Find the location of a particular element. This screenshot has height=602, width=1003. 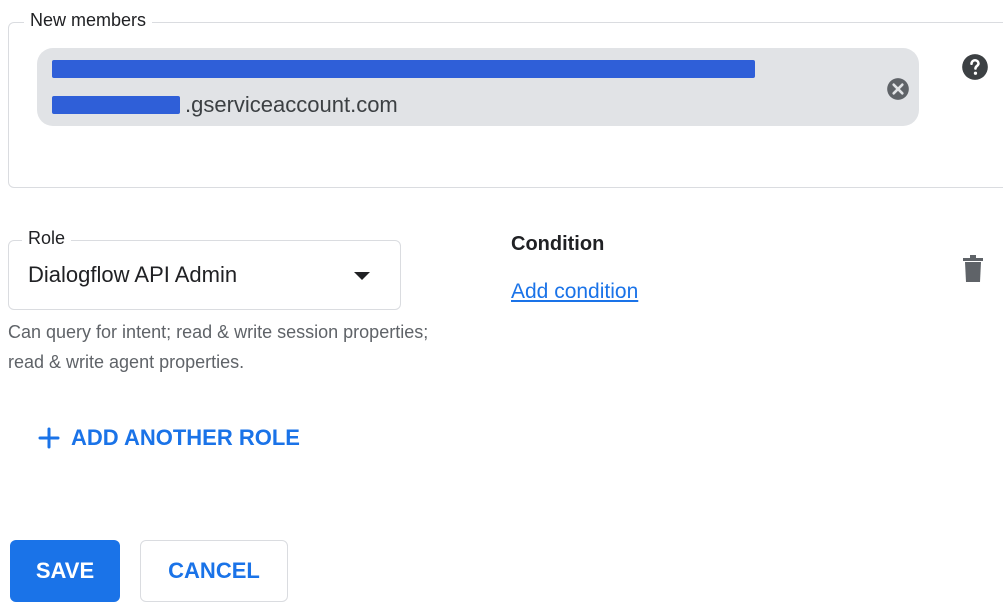

member-chip-text: .gserviceaccount.com is located at coordinates (291, 104).